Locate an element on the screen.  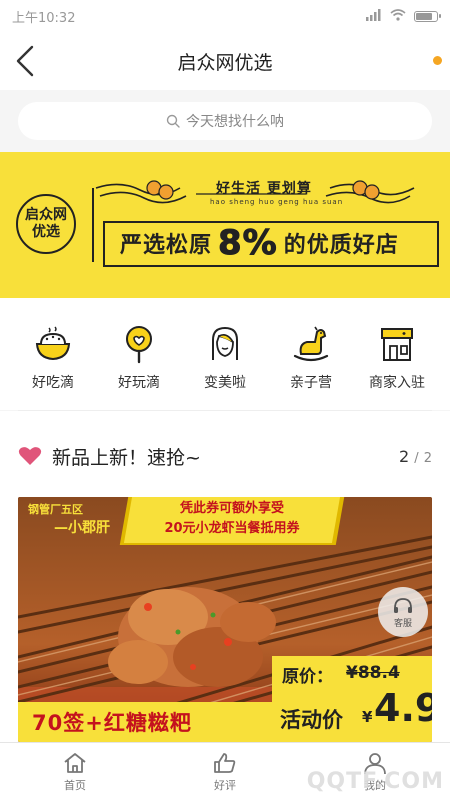
lollipop-icon is located at coordinates (139, 345).